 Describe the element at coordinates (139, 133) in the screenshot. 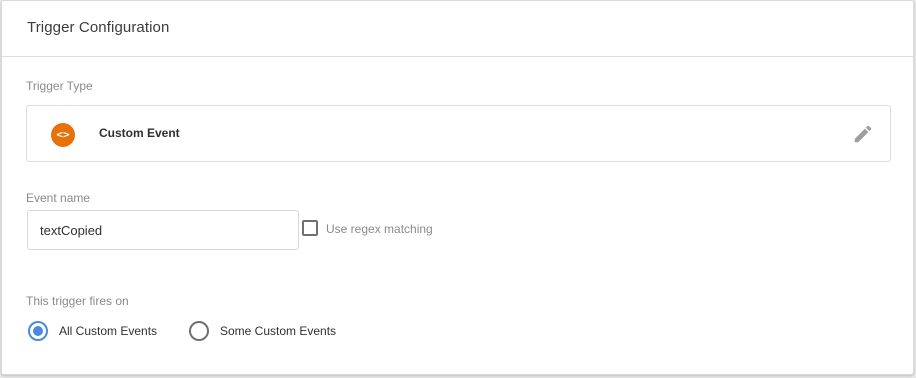

I see `trigger-type-name: Custom Event` at that location.